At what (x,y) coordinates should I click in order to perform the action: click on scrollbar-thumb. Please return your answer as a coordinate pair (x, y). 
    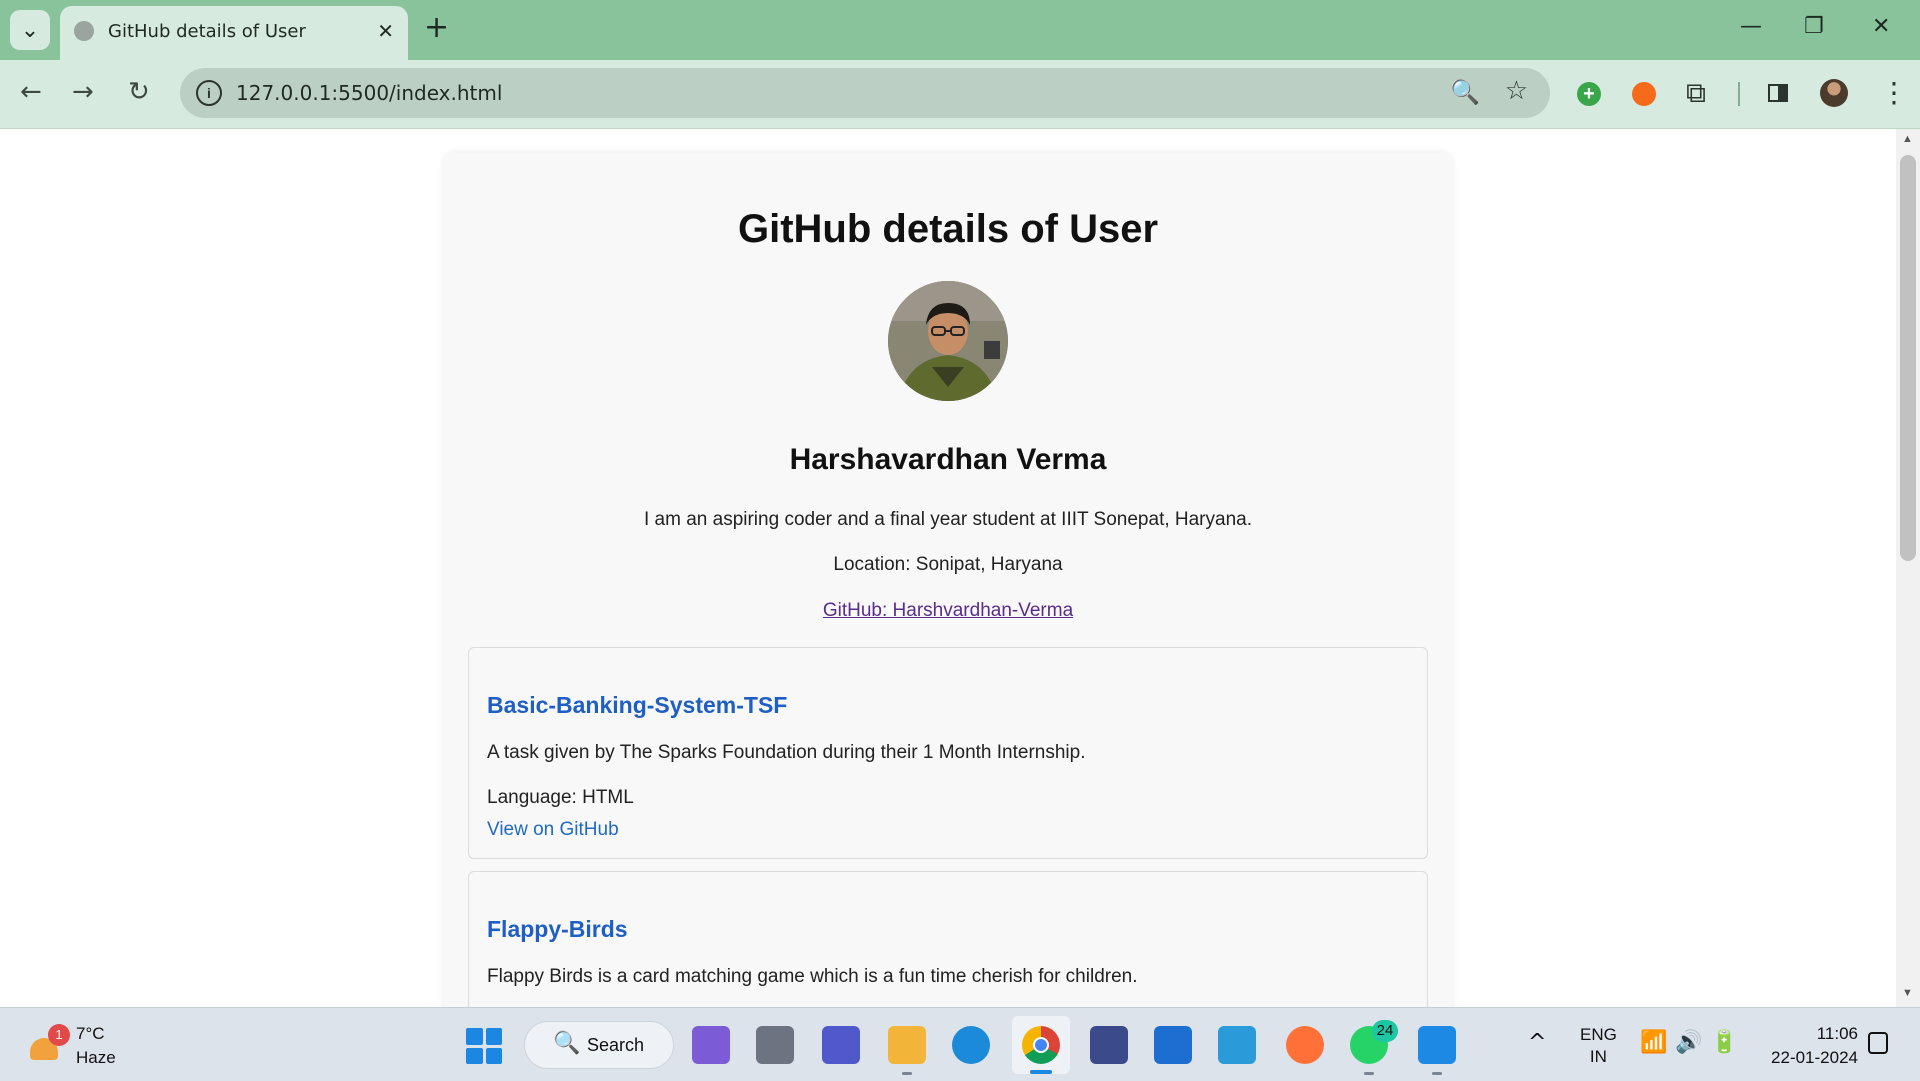
    Looking at the image, I should click on (1908, 358).